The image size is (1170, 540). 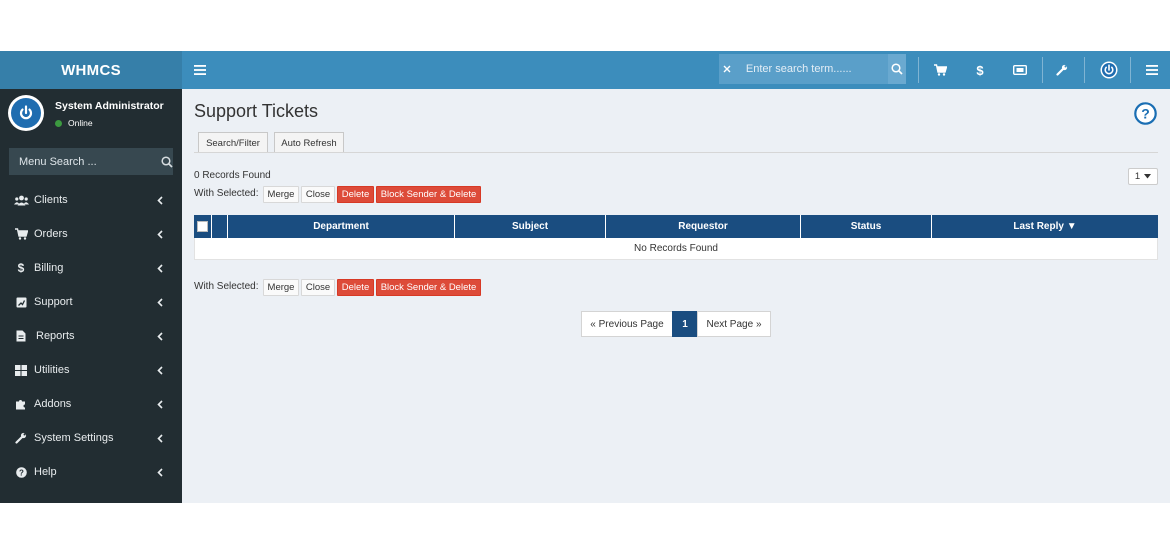 I want to click on orders-shortcut-button, so click(x=940, y=70).